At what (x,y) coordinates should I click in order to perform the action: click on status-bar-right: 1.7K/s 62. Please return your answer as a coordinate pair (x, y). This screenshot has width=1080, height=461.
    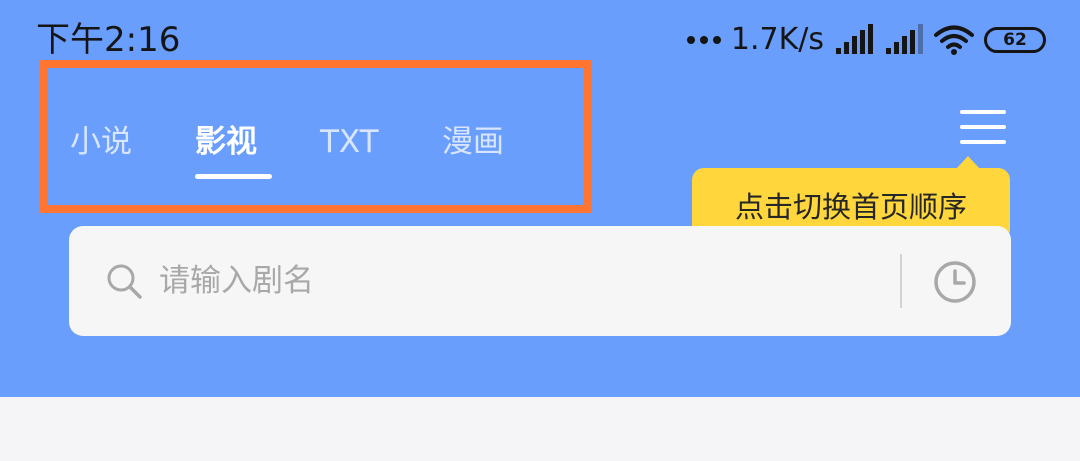
    Looking at the image, I should click on (866, 40).